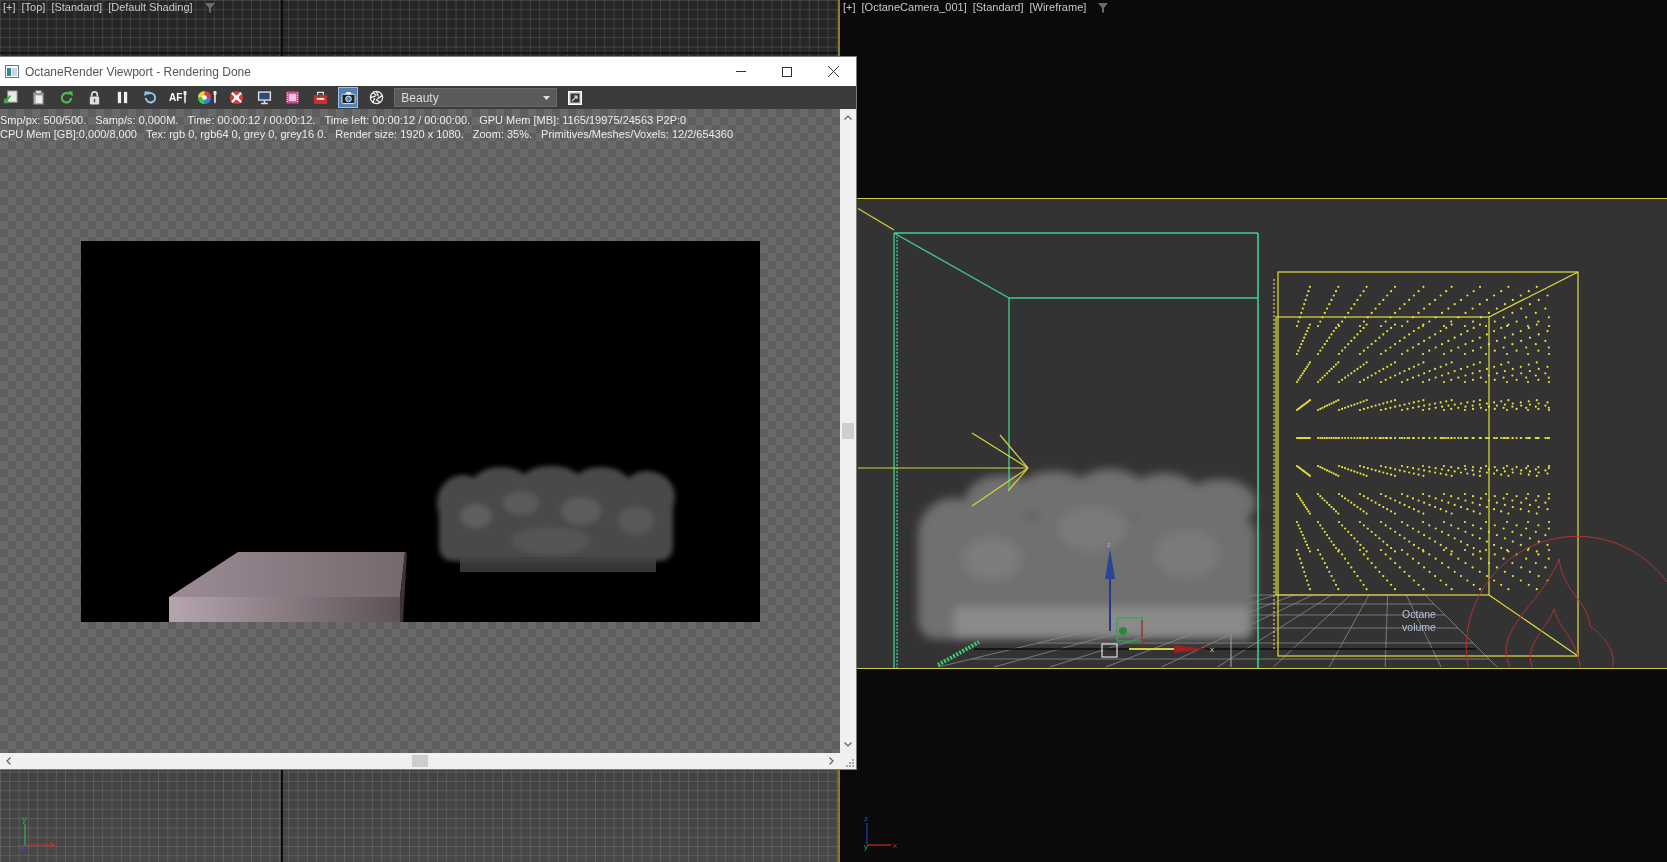  I want to click on window-title: OctaneRender Viewport - Rendering Done, so click(138, 71).